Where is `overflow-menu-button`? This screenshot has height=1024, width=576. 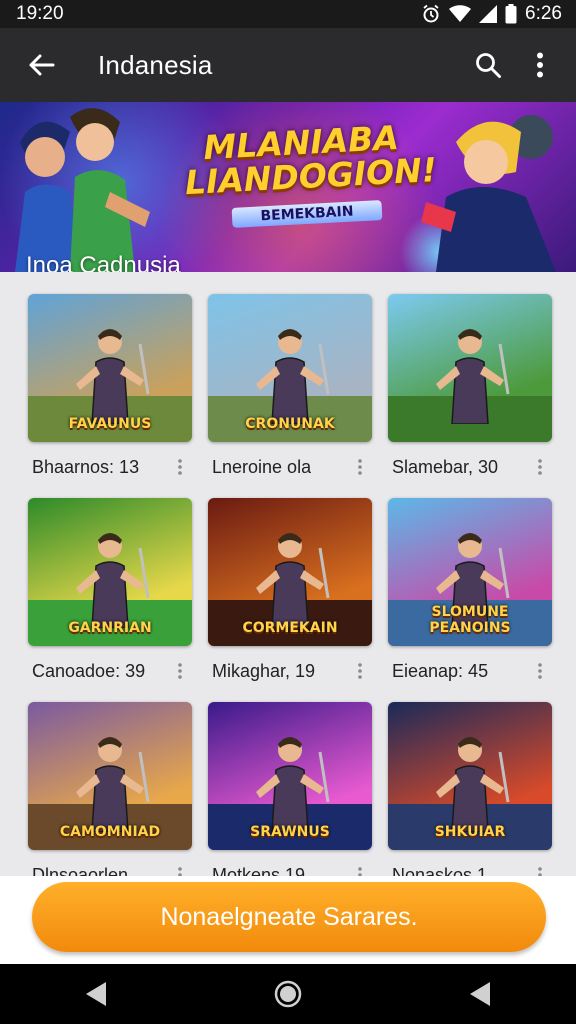
overflow-menu-button is located at coordinates (540, 65).